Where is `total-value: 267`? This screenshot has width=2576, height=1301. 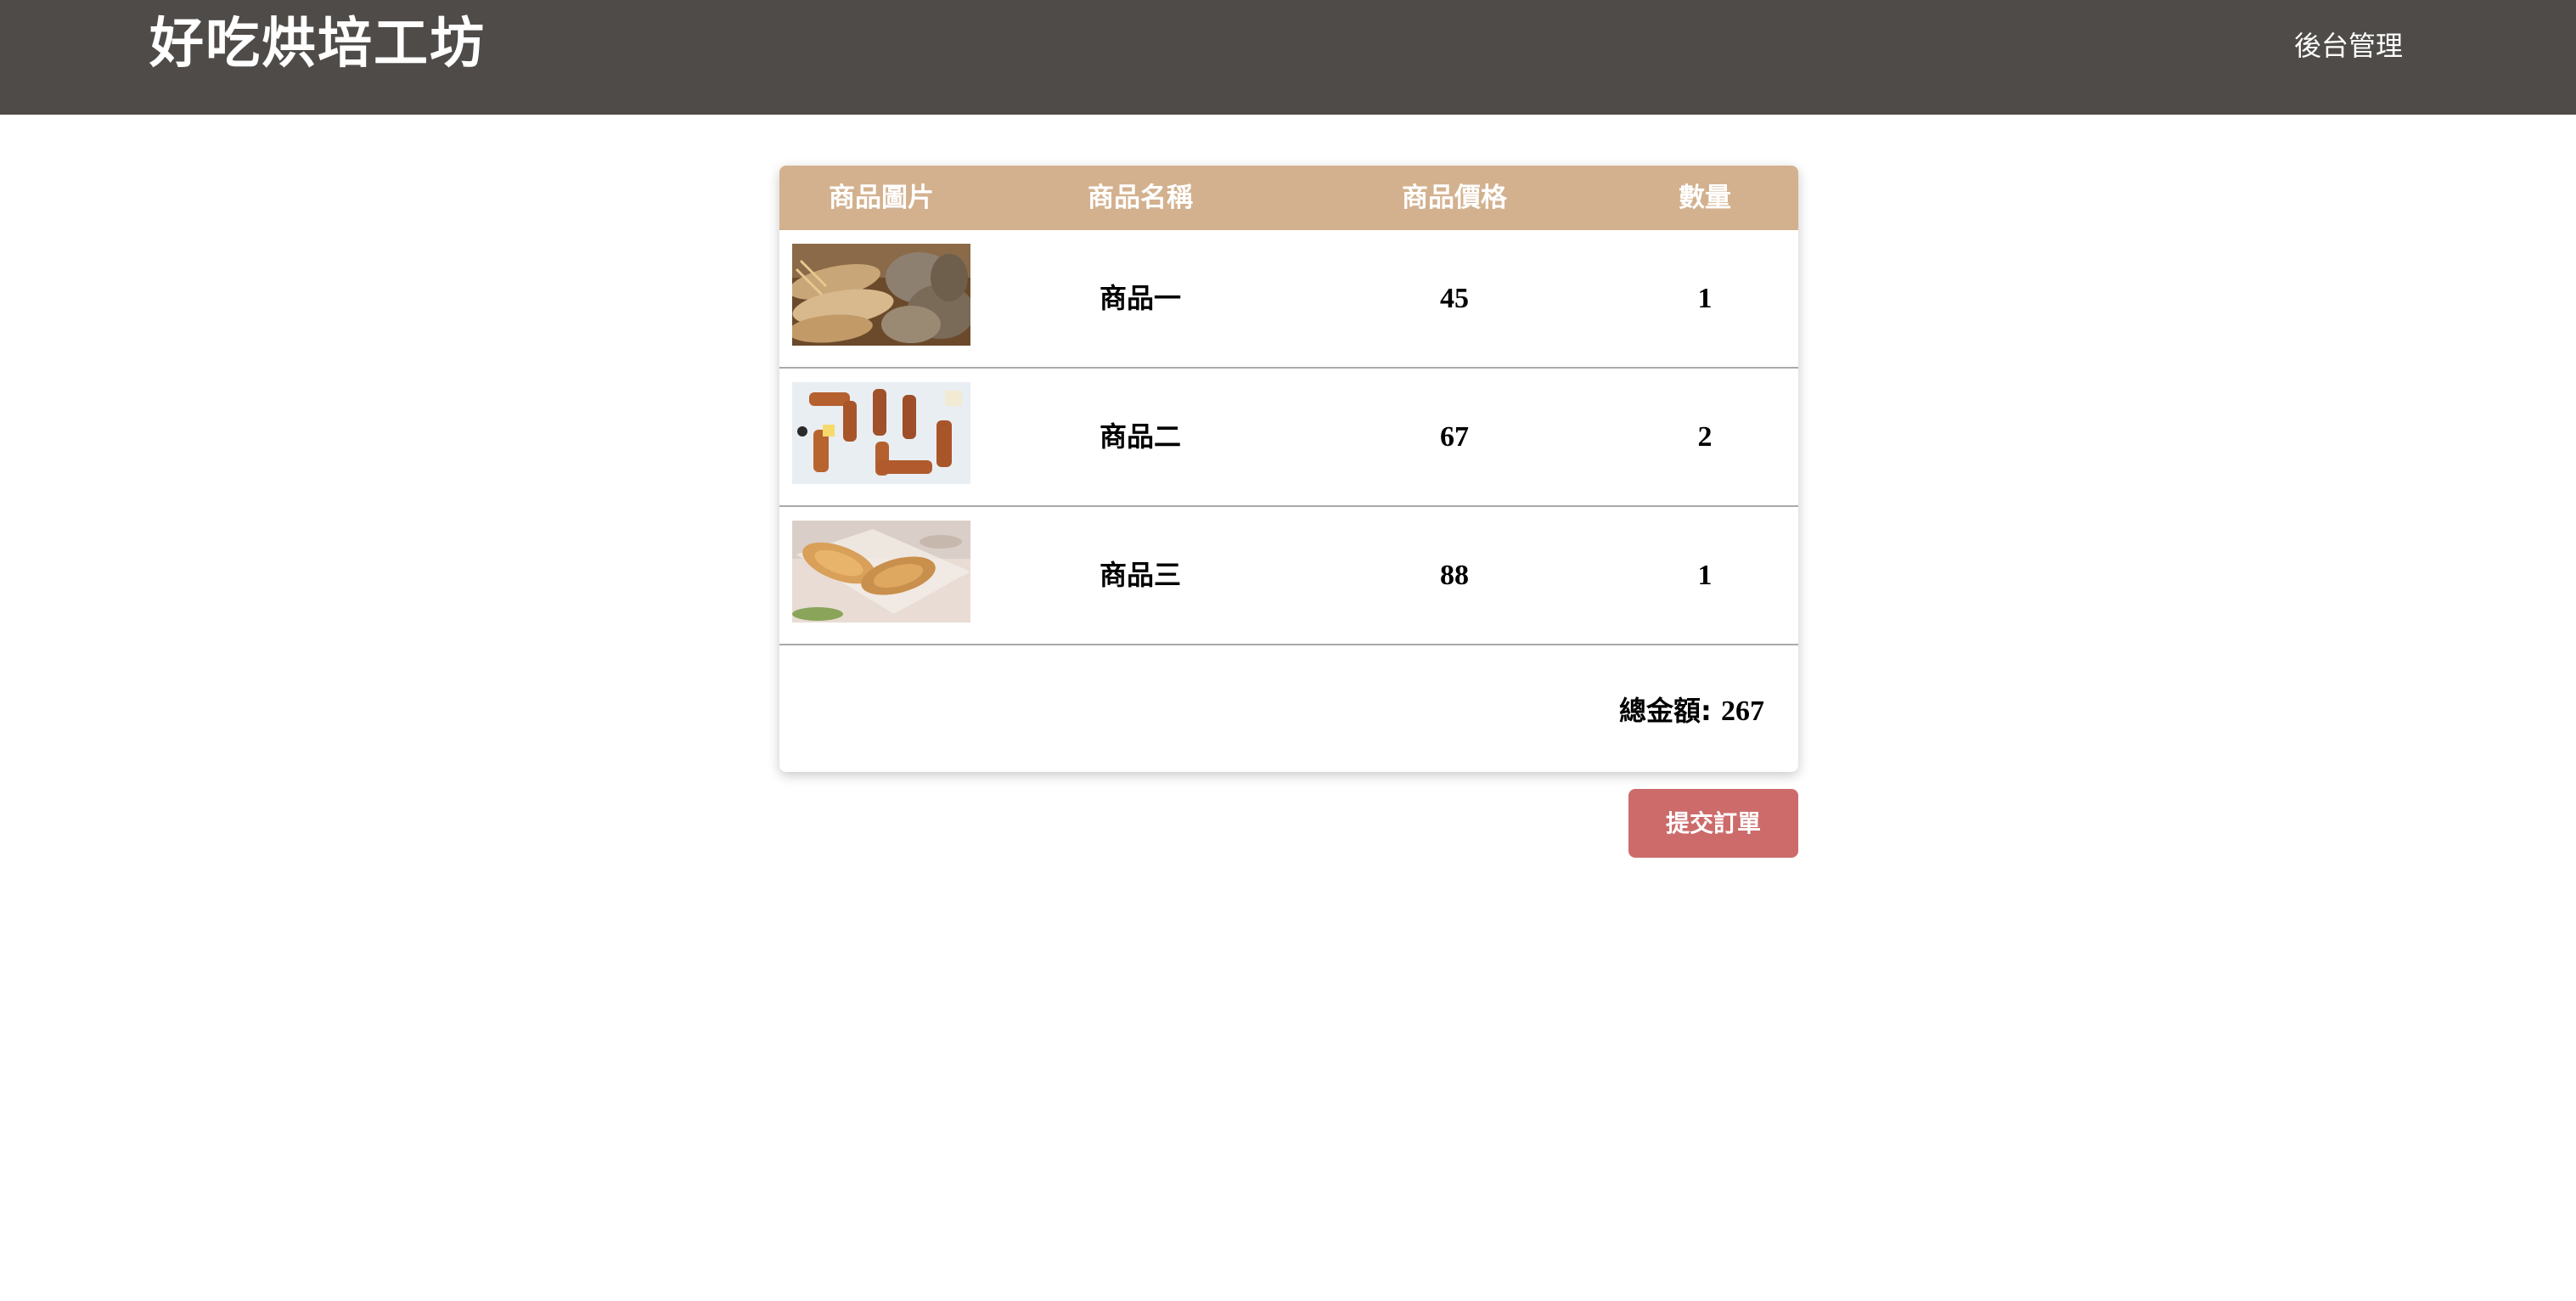 total-value: 267 is located at coordinates (1742, 711).